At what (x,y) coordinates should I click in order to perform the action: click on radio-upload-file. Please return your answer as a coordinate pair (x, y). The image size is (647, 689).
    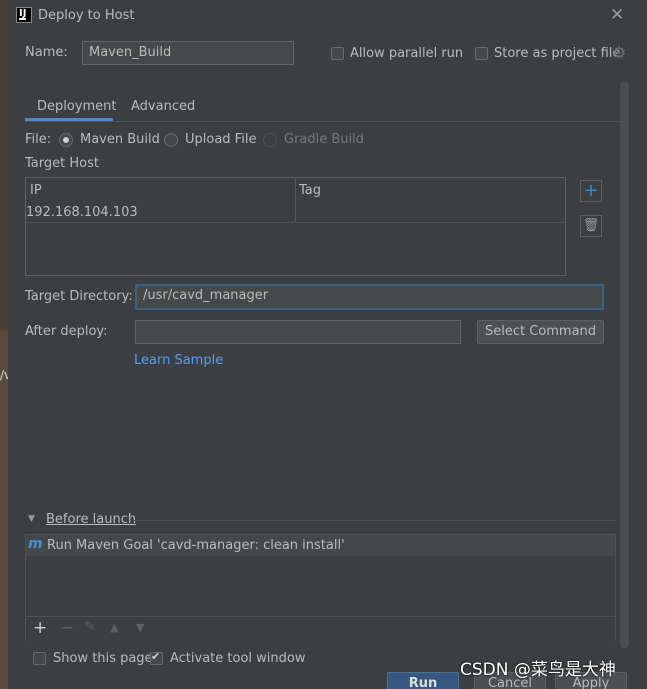
    Looking at the image, I should click on (171, 140).